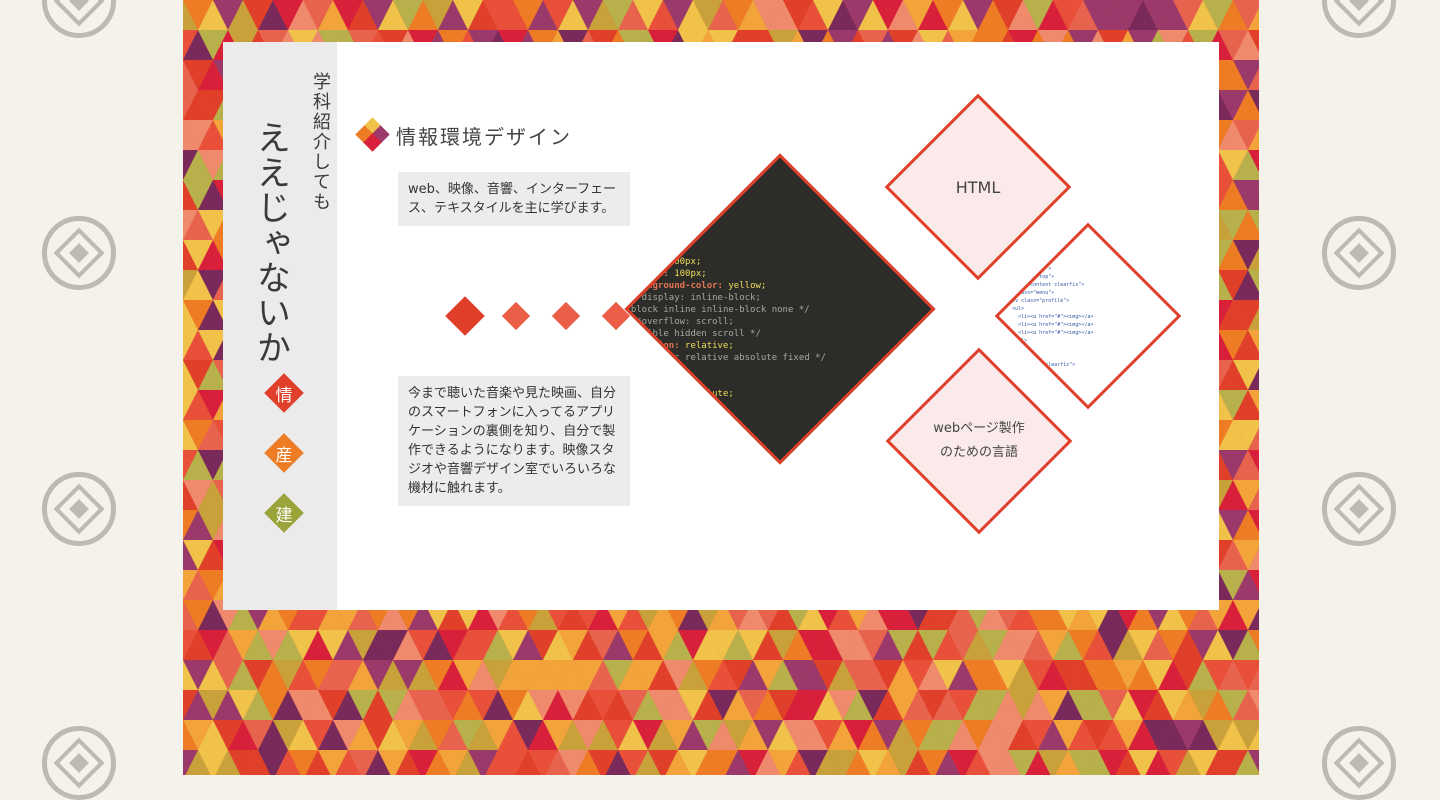 The width and height of the screenshot is (1440, 800). Describe the element at coordinates (372, 134) in the screenshot. I see `diamond-logo-icon` at that location.